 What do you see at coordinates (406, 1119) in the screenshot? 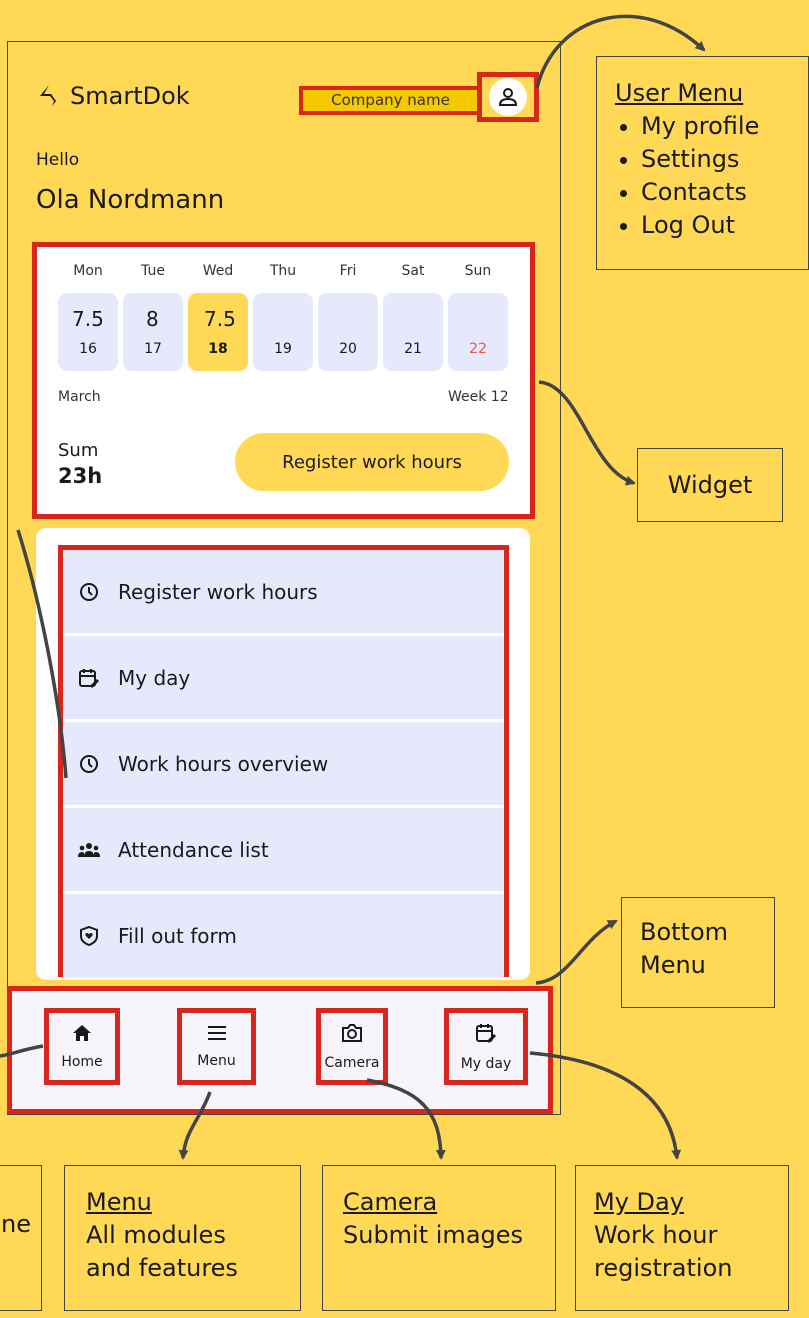
I see `arrow-camera` at bounding box center [406, 1119].